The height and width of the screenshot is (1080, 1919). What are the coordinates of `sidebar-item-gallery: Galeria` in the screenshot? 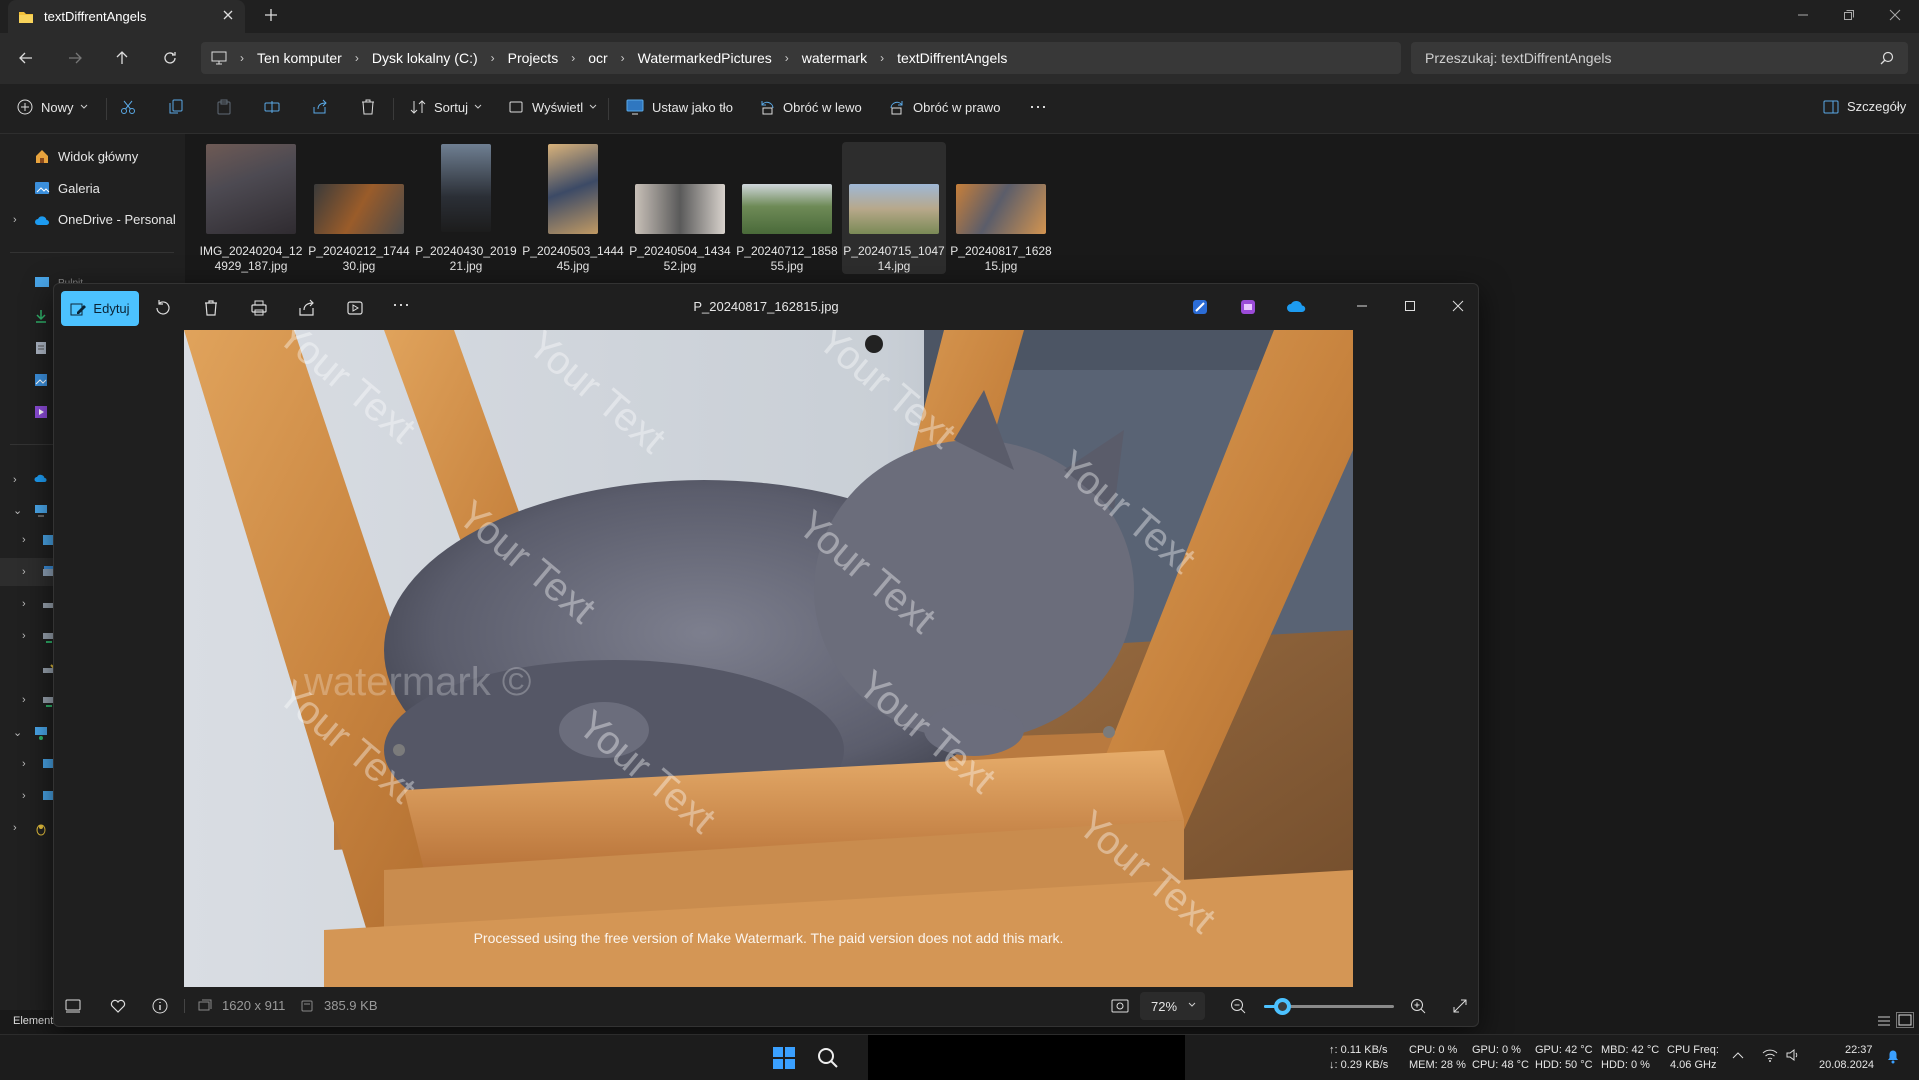 It's located at (67, 188).